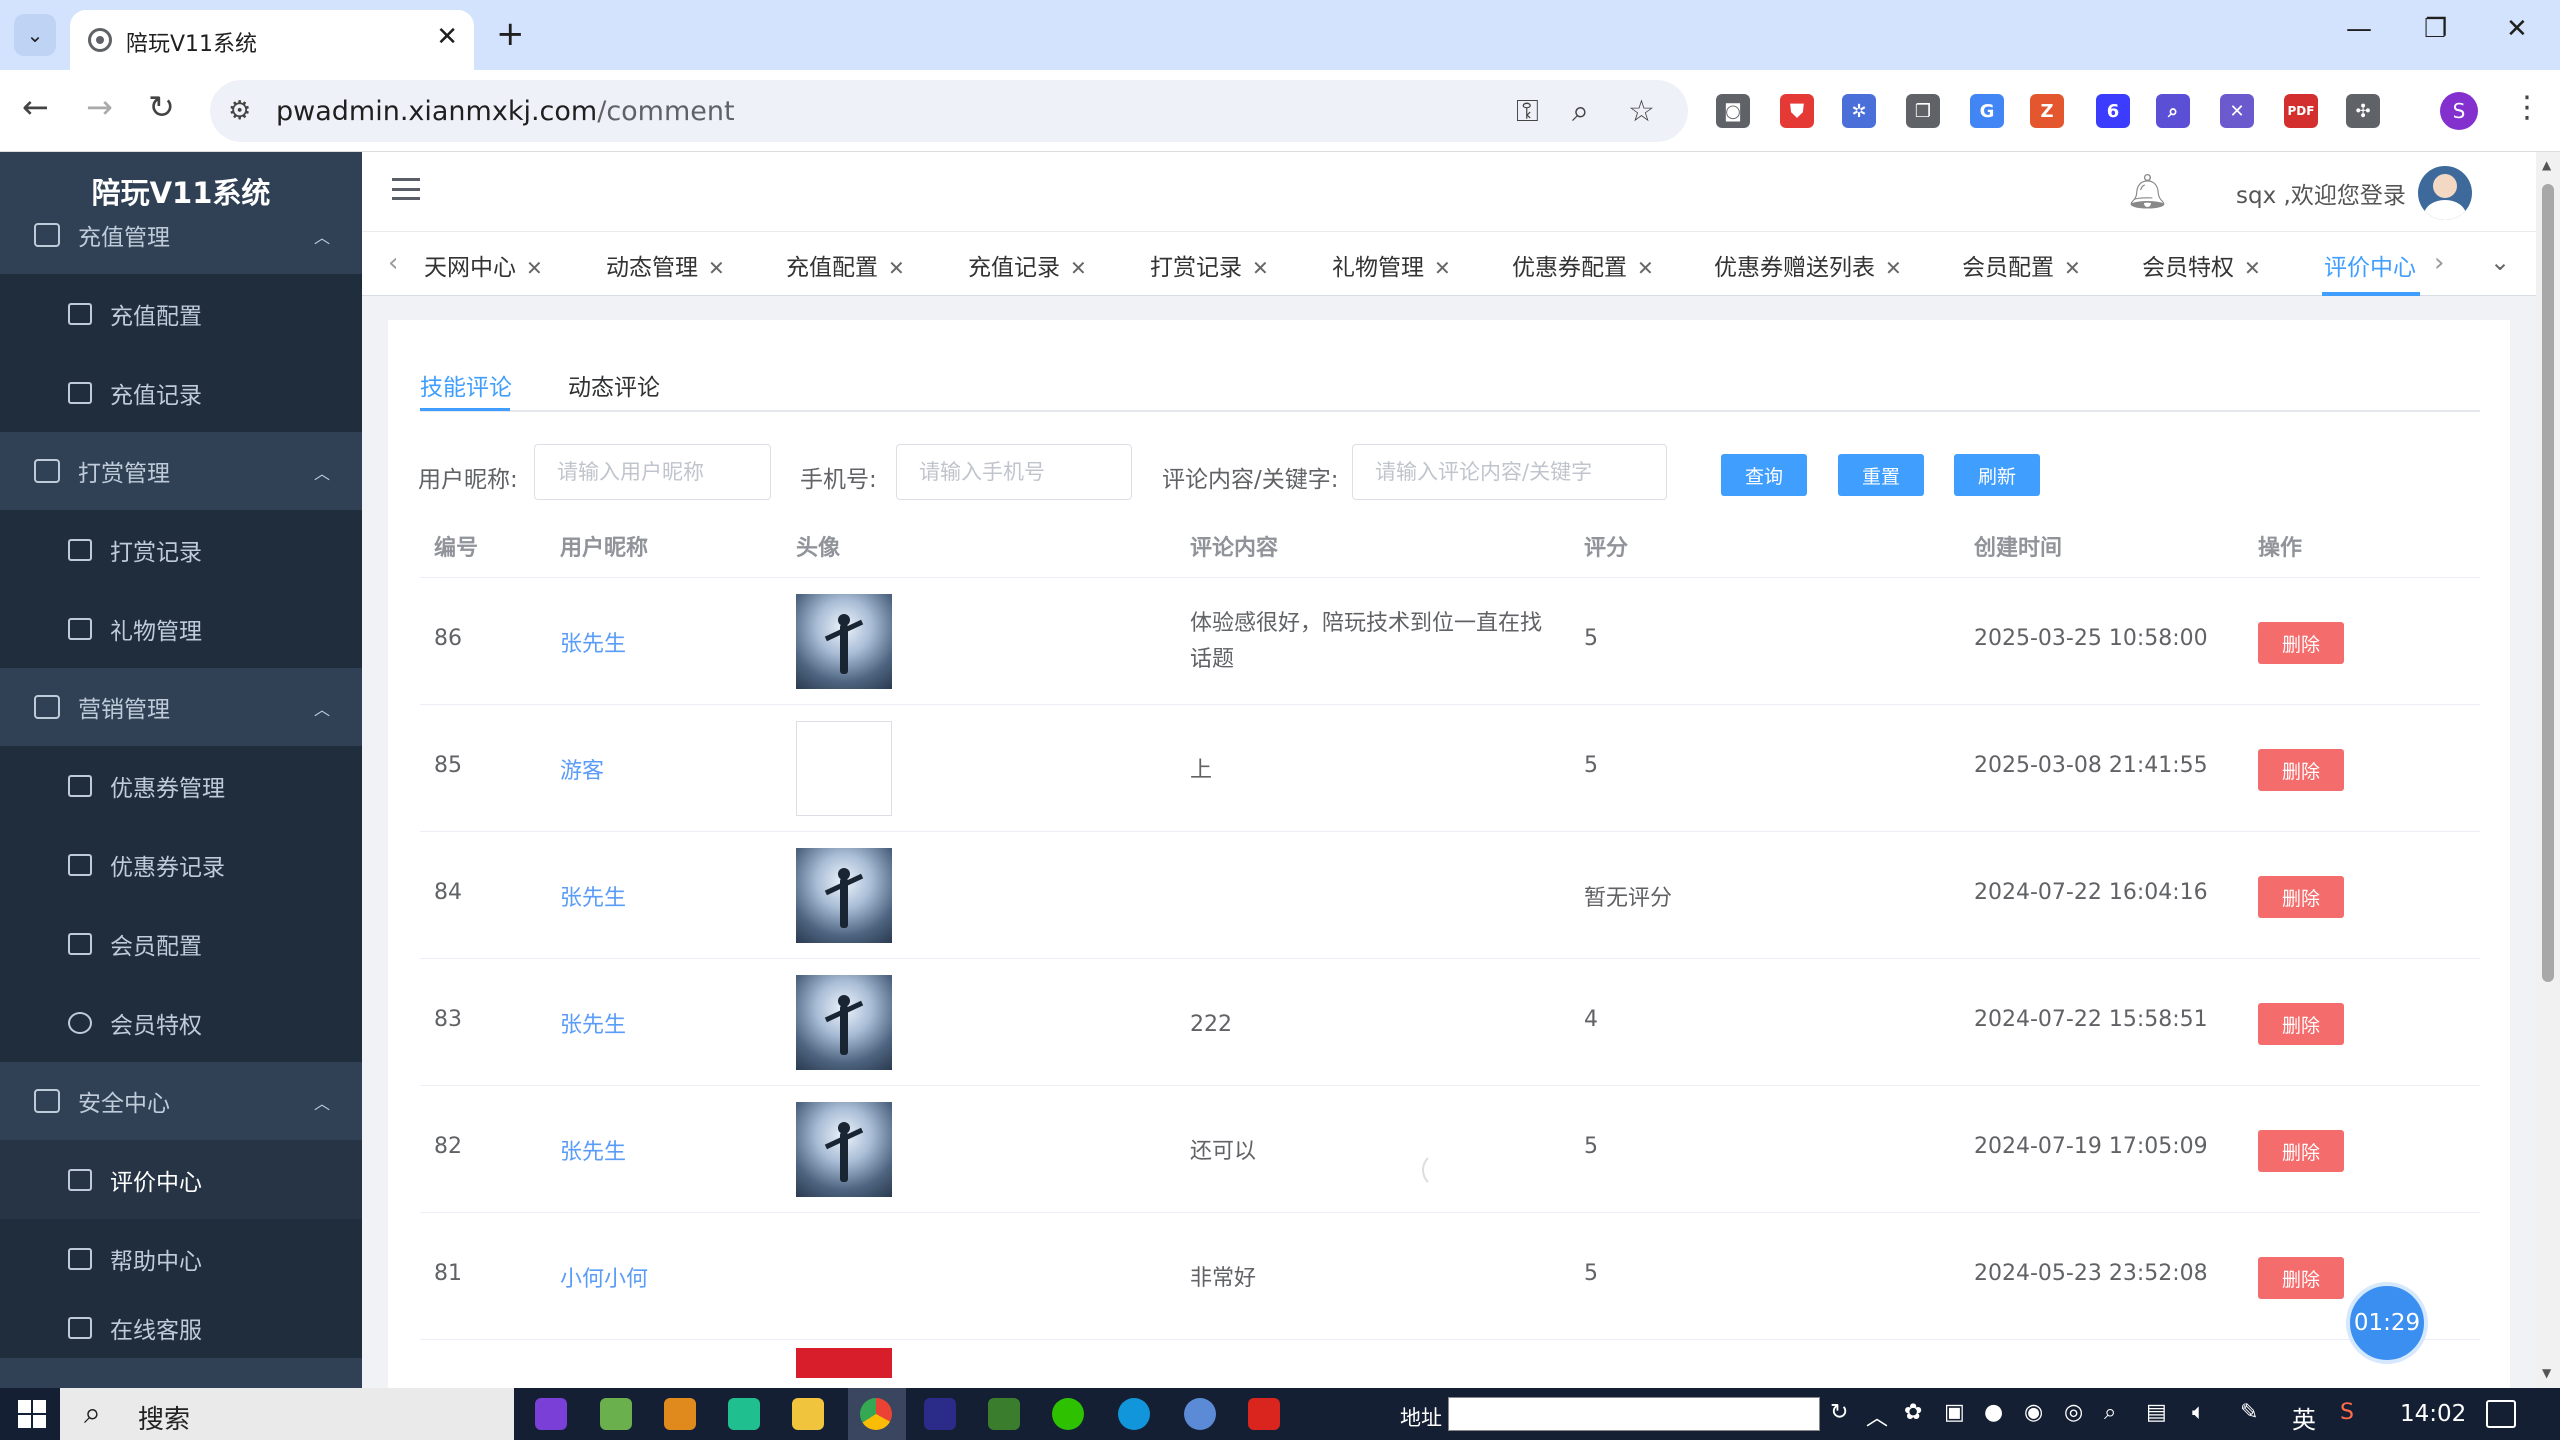 The height and width of the screenshot is (1440, 2560). I want to click on tray-app-icon: ●, so click(1993, 1412).